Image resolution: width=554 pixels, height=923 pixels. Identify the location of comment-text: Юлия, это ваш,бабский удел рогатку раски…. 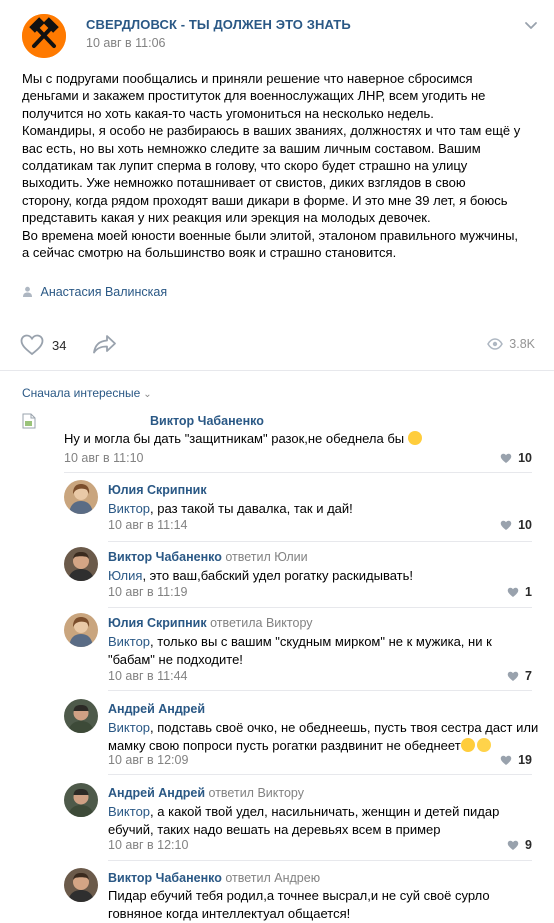
(260, 575).